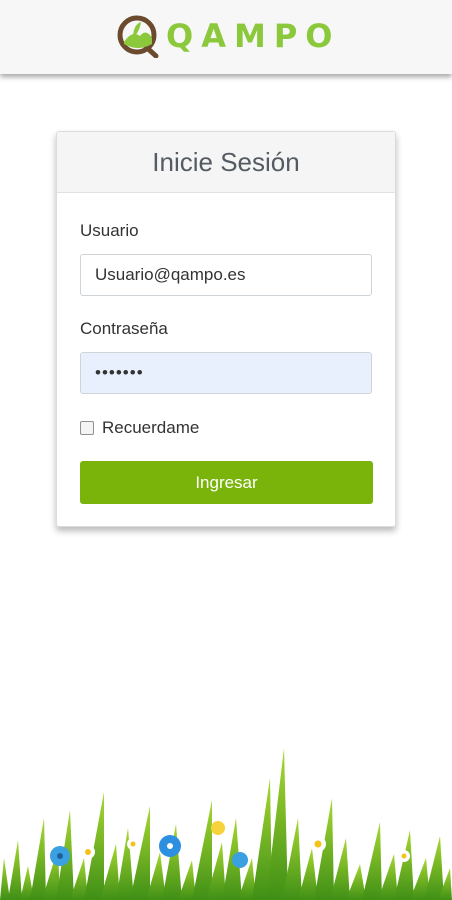 The width and height of the screenshot is (452, 900). I want to click on username-label: Usuario, so click(109, 230).